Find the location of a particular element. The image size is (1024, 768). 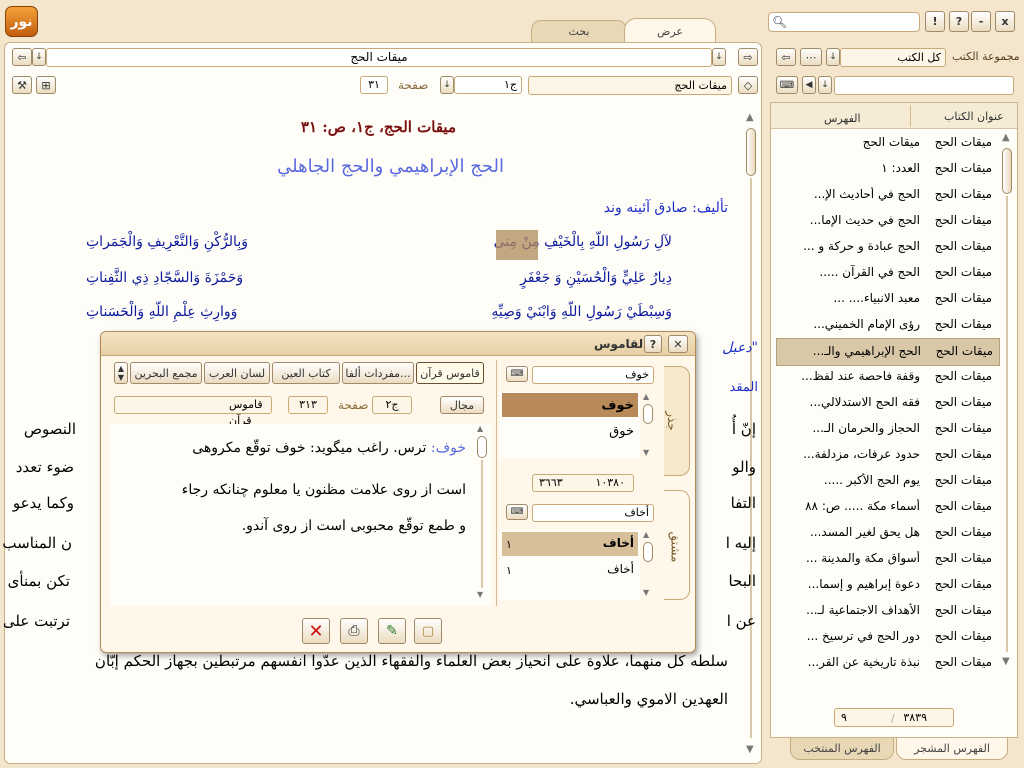

dict-tab: كتاب العين is located at coordinates (306, 373).